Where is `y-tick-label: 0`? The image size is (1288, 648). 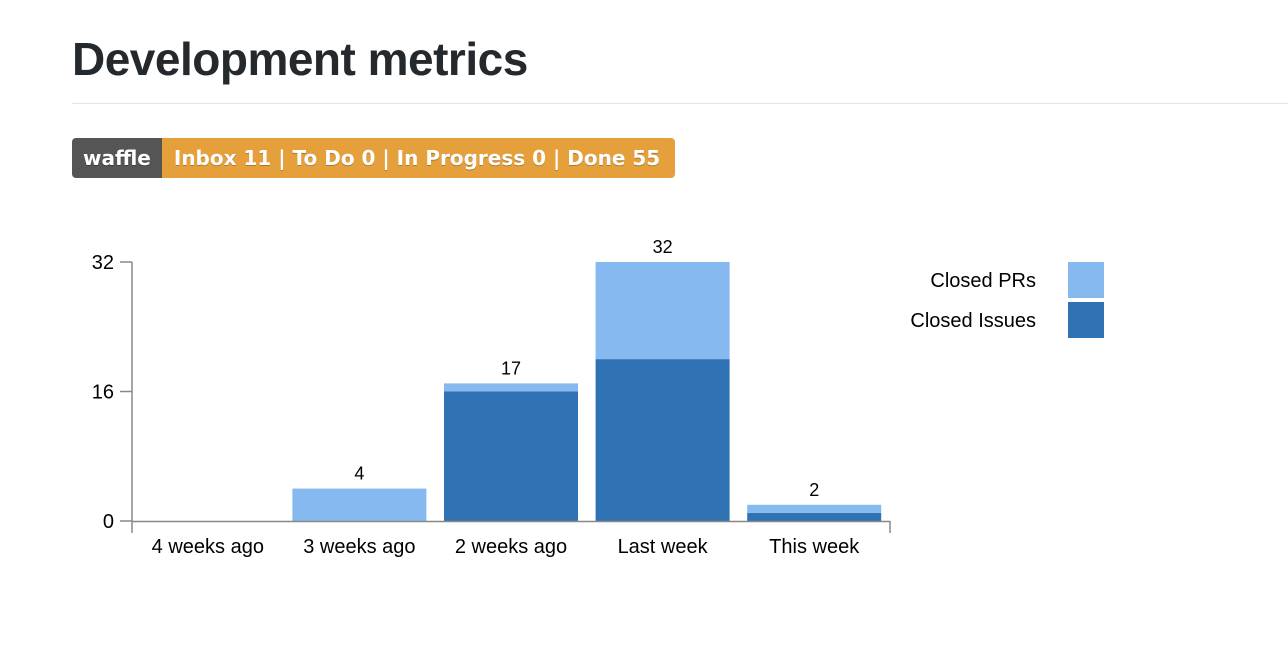
y-tick-label: 0 is located at coordinates (108, 522).